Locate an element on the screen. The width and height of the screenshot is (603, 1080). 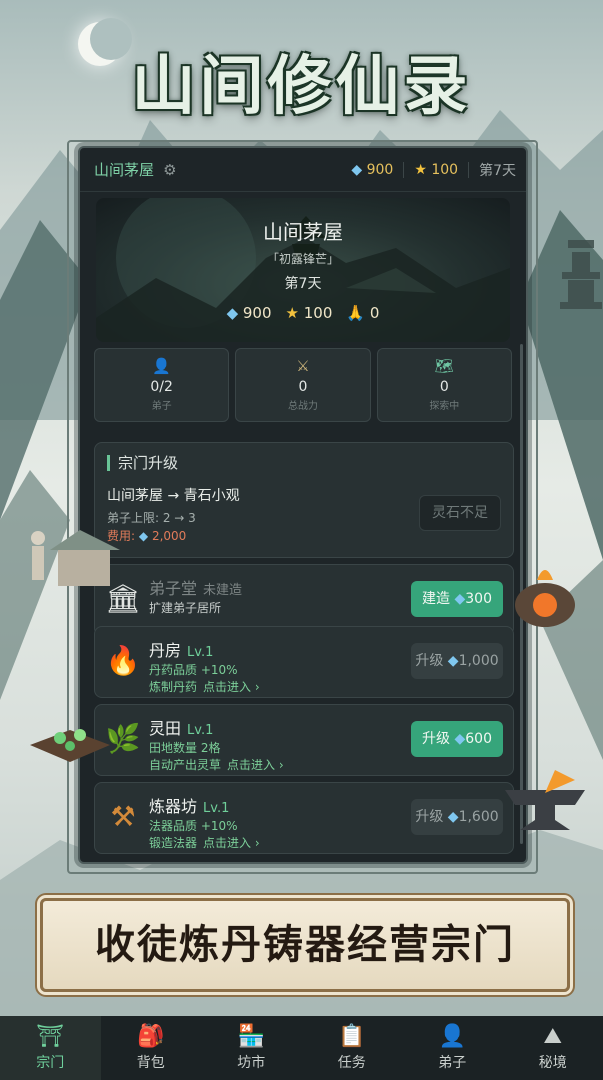
top-bar: 山间茅屋 ⚙ ◆ 900 ★ 100 第7天 is located at coordinates (303, 170).